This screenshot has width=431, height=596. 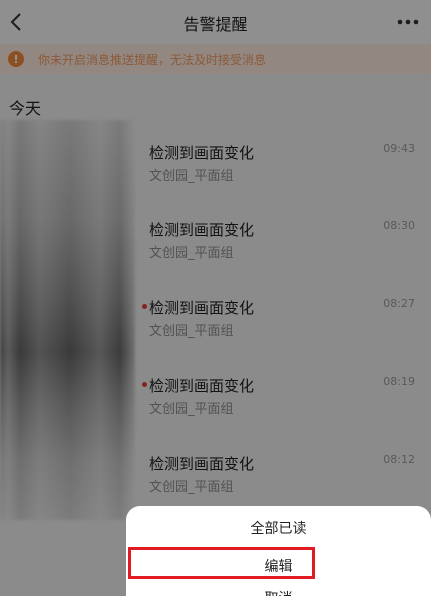 I want to click on highlight-box, so click(x=221, y=563).